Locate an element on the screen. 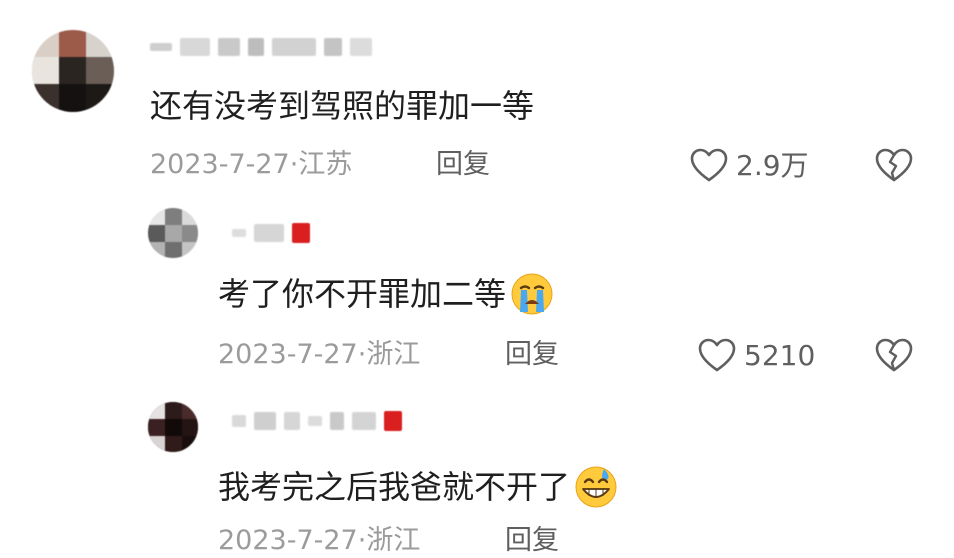 The height and width of the screenshot is (558, 954). comment-text-content: 我考完之后我爸就不开了 is located at coordinates (394, 487).